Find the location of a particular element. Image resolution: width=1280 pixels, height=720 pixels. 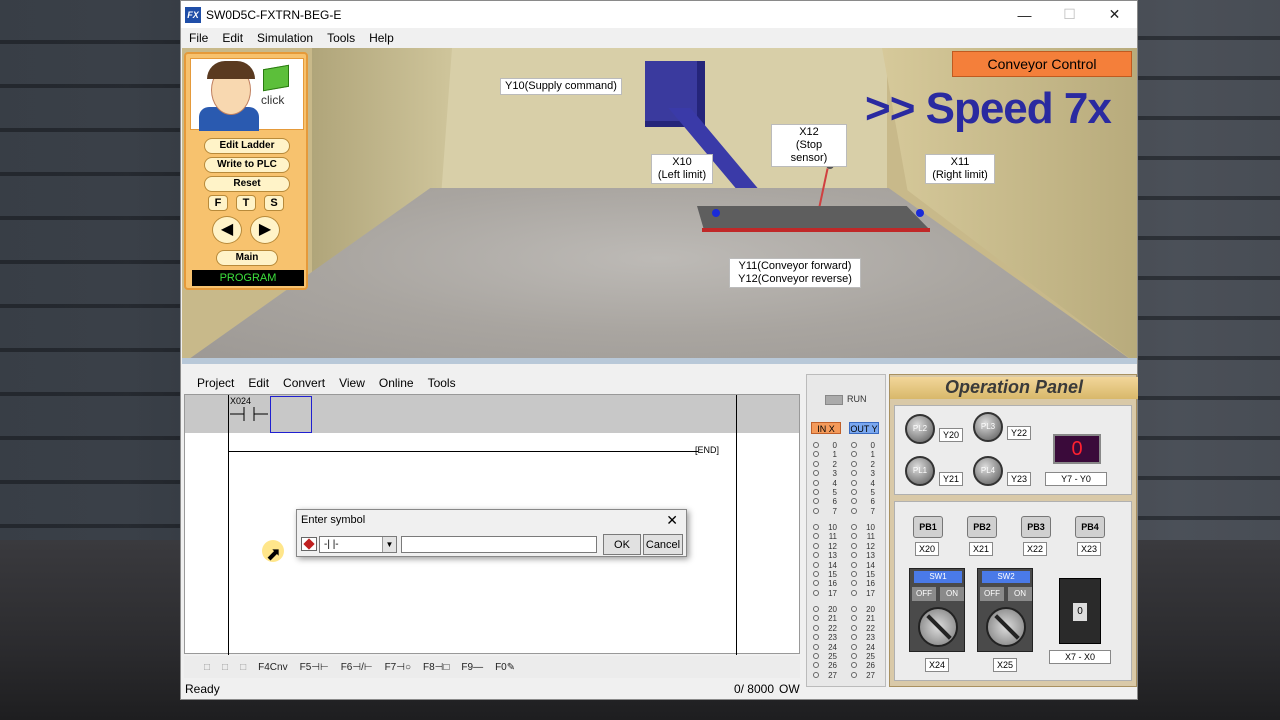

left-power-rail is located at coordinates (228, 525).